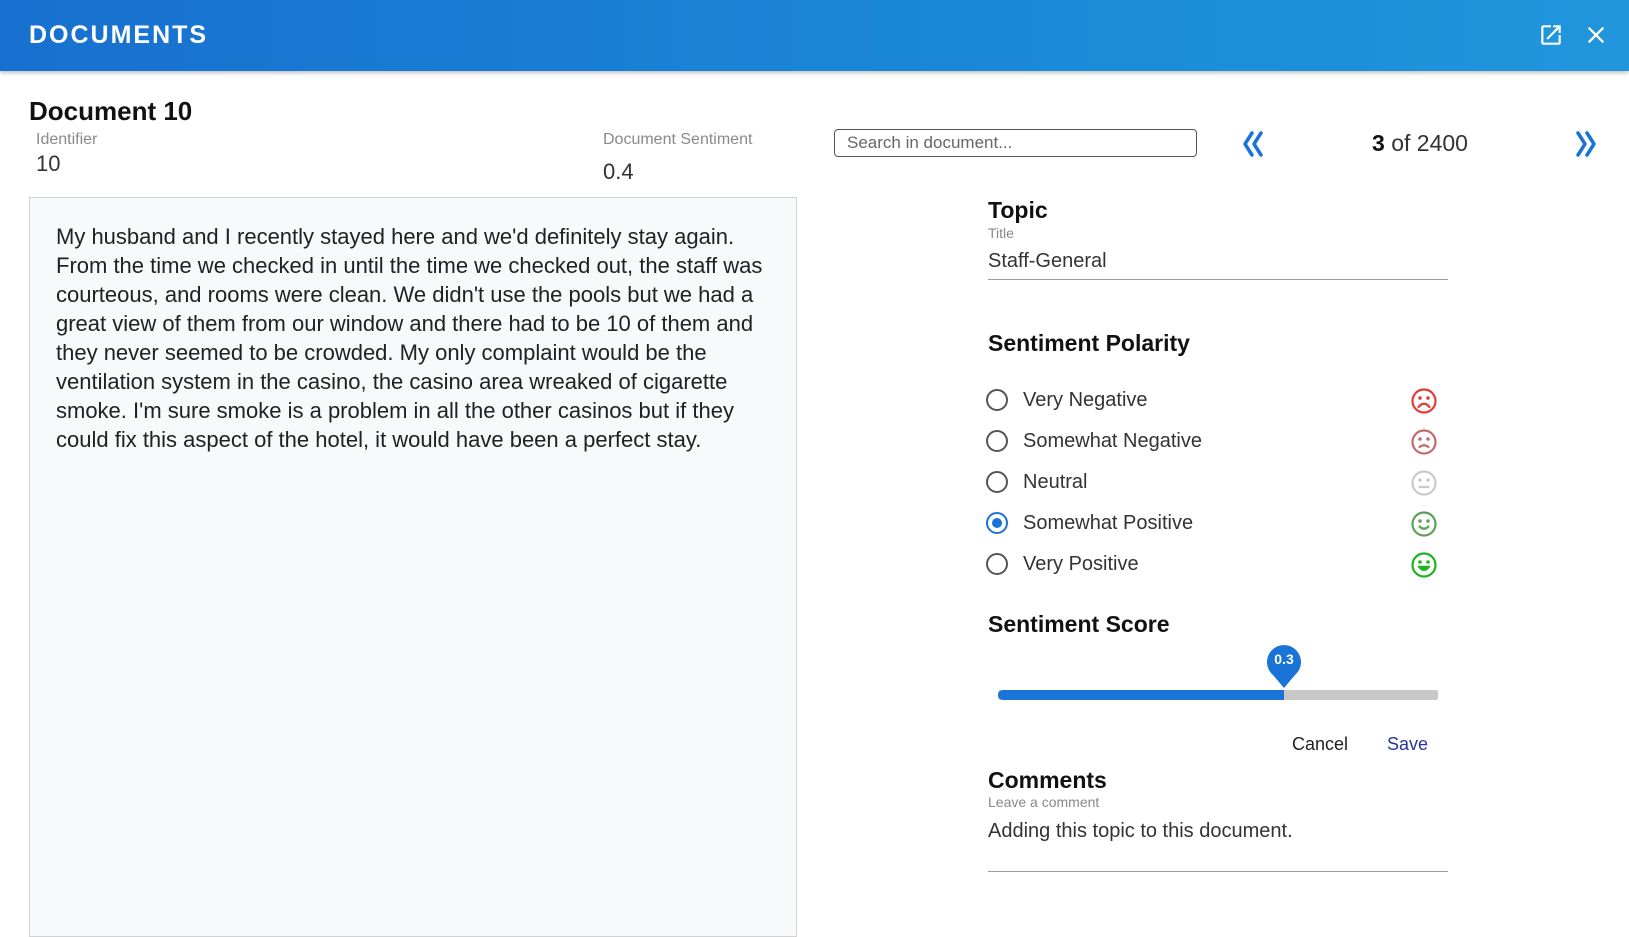 The height and width of the screenshot is (937, 1629). I want to click on topic-title-label: Title, so click(1001, 233).